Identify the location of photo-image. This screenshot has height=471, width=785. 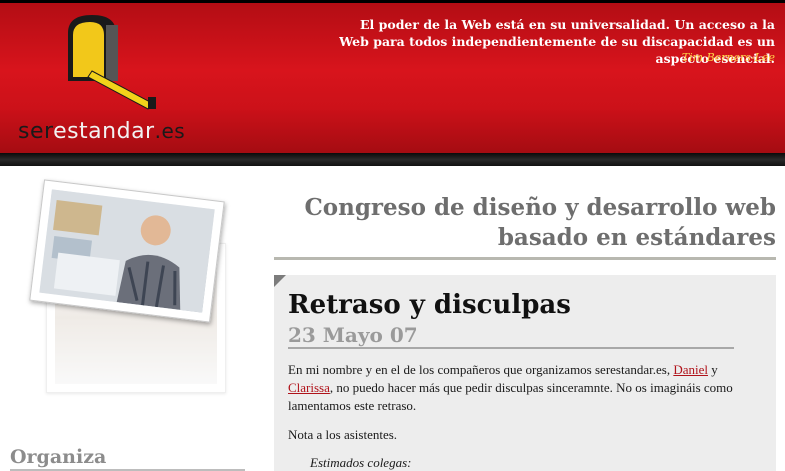
(127, 251).